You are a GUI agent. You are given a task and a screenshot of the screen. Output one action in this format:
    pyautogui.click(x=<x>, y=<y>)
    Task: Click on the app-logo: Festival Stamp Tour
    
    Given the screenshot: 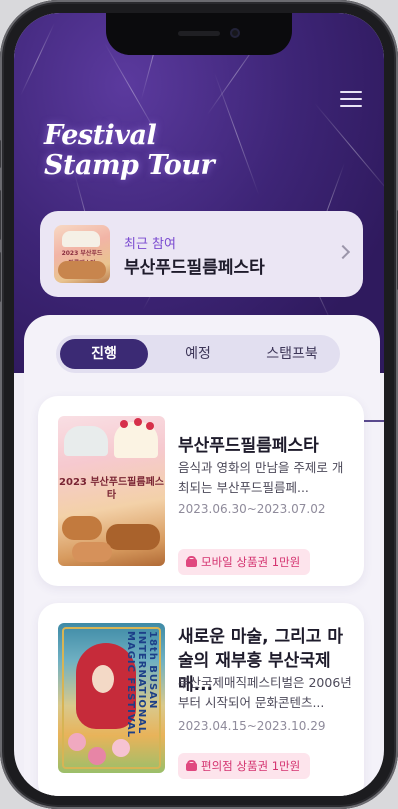 What is the action you would take?
    pyautogui.click(x=144, y=151)
    